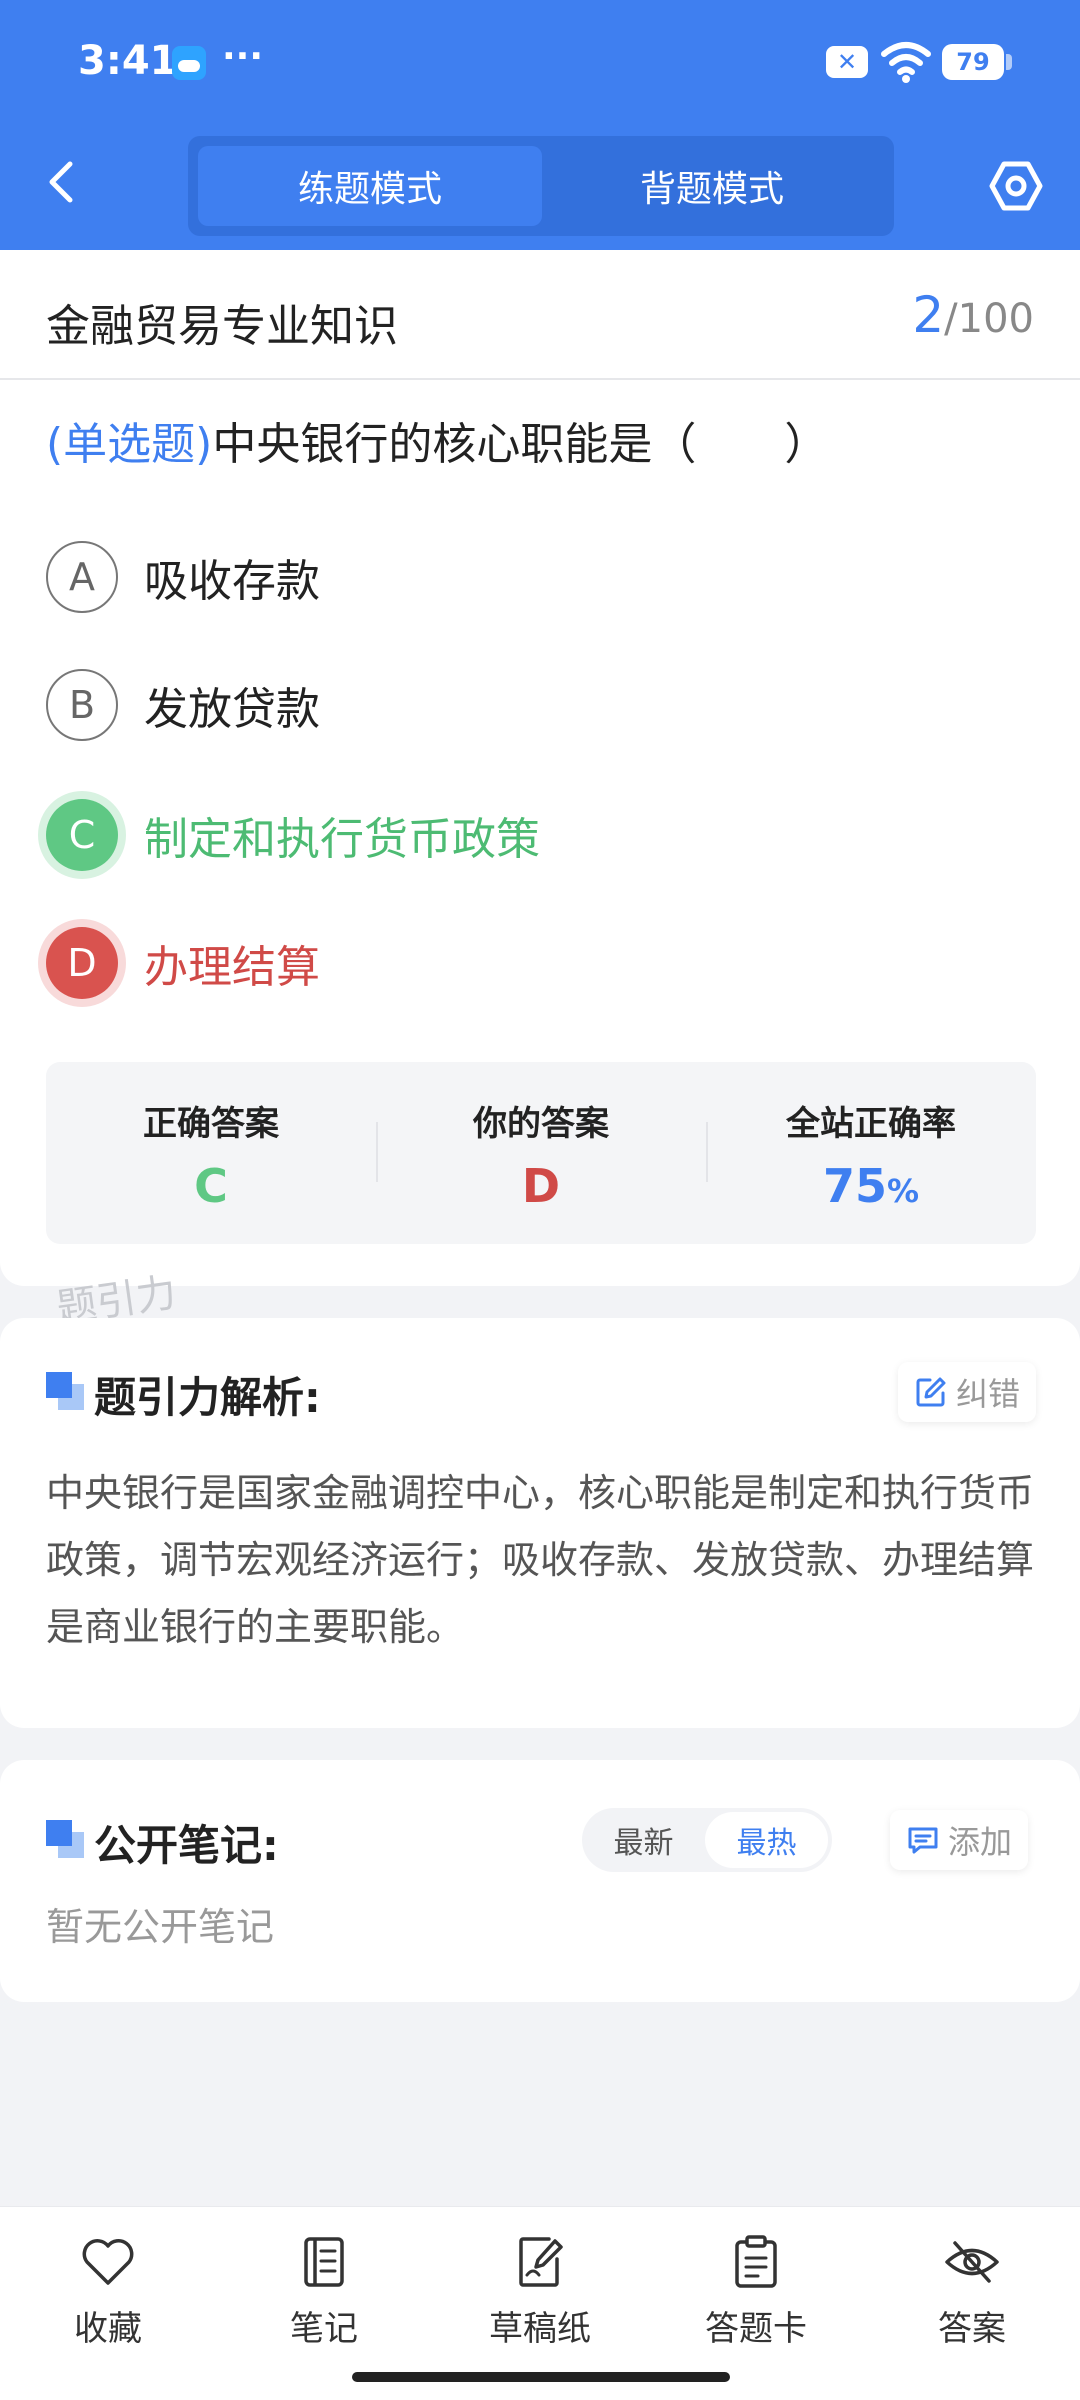  I want to click on sort-latest: 最新, so click(643, 1840).